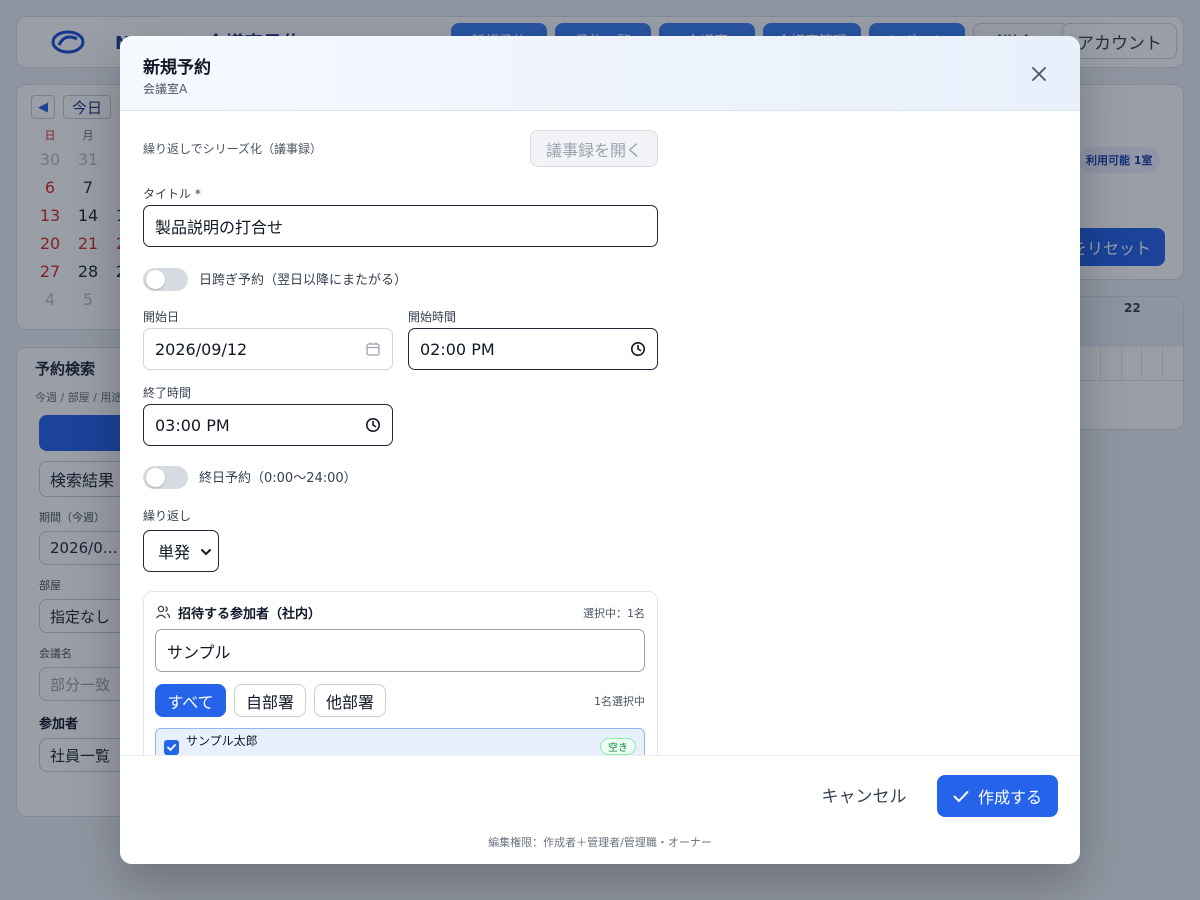 The height and width of the screenshot is (900, 1200). What do you see at coordinates (600, 842) in the screenshot?
I see `permission-note: 編集権限：作成者＋管理者/管理職・オーナー` at bounding box center [600, 842].